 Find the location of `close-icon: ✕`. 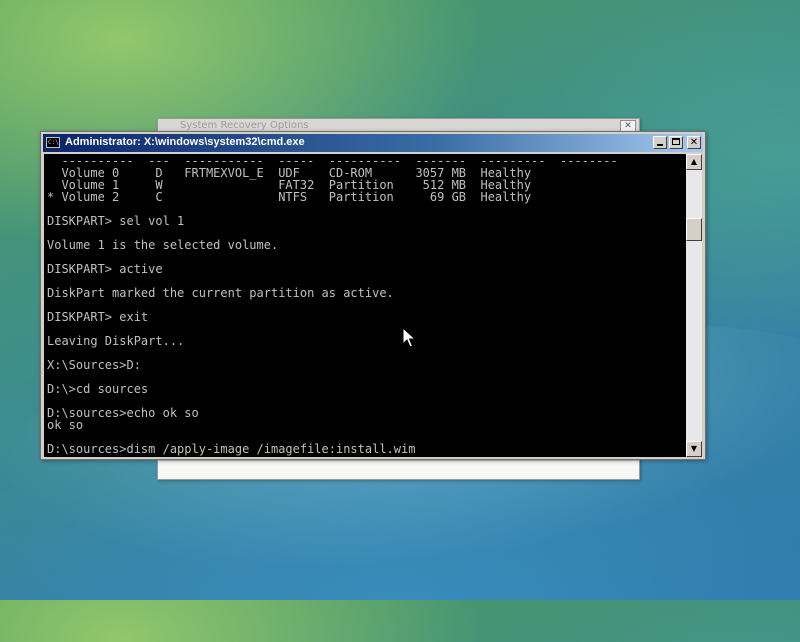

close-icon: ✕ is located at coordinates (694, 142).